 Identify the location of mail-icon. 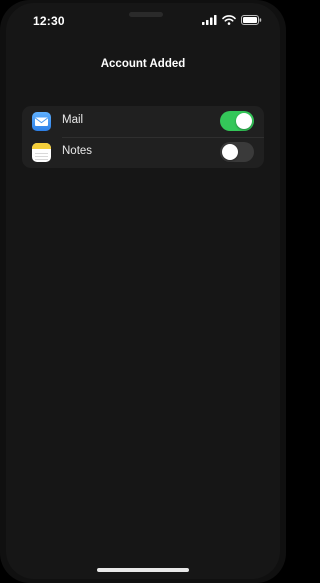
(41, 121).